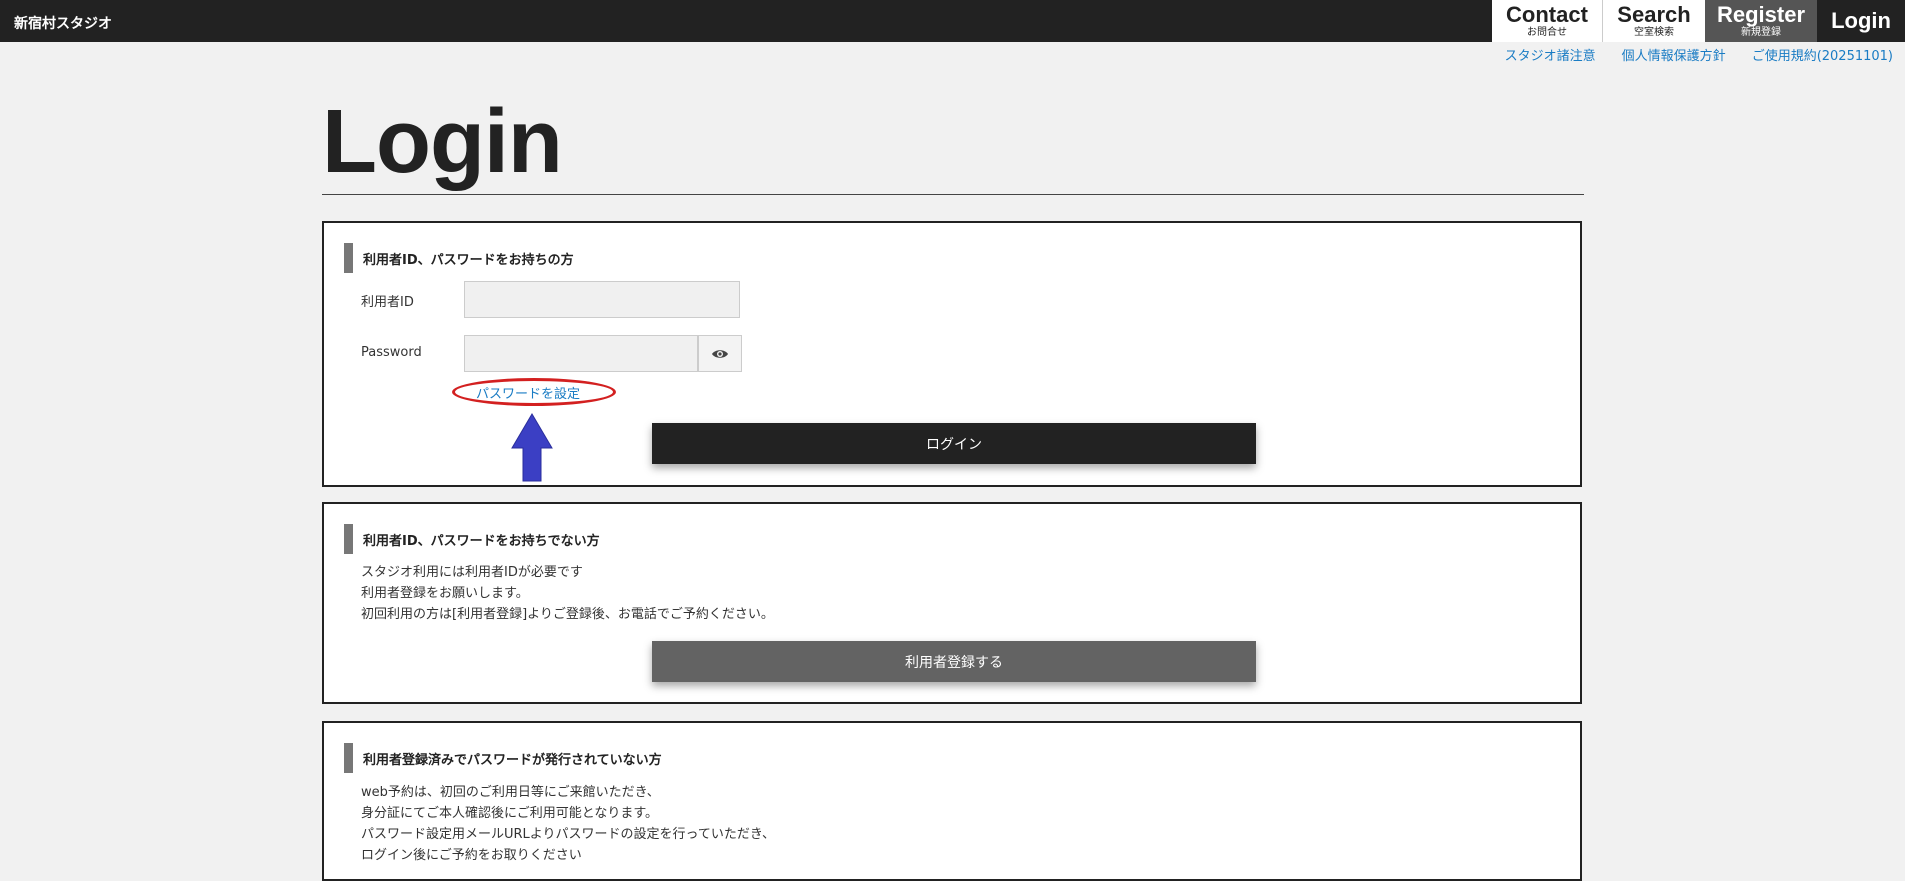 This screenshot has height=881, width=1905. What do you see at coordinates (471, 855) in the screenshot?
I see `text-line: ログイン後にご予約をお取りください` at bounding box center [471, 855].